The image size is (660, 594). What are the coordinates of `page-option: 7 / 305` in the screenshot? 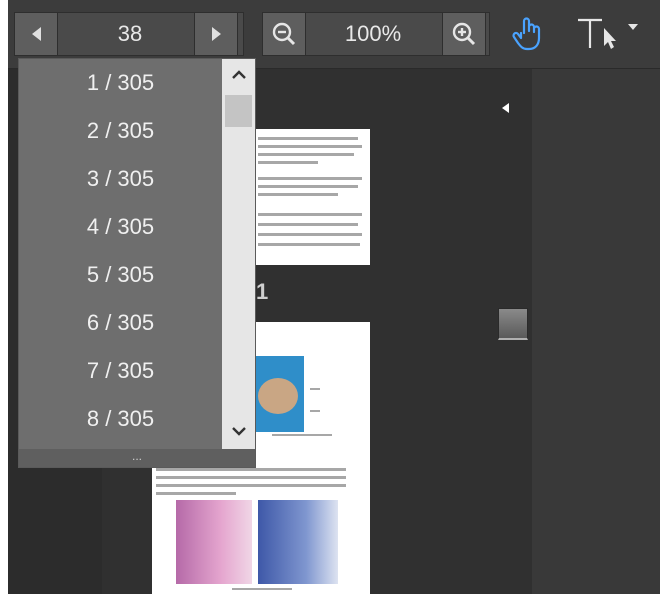 It's located at (120, 371).